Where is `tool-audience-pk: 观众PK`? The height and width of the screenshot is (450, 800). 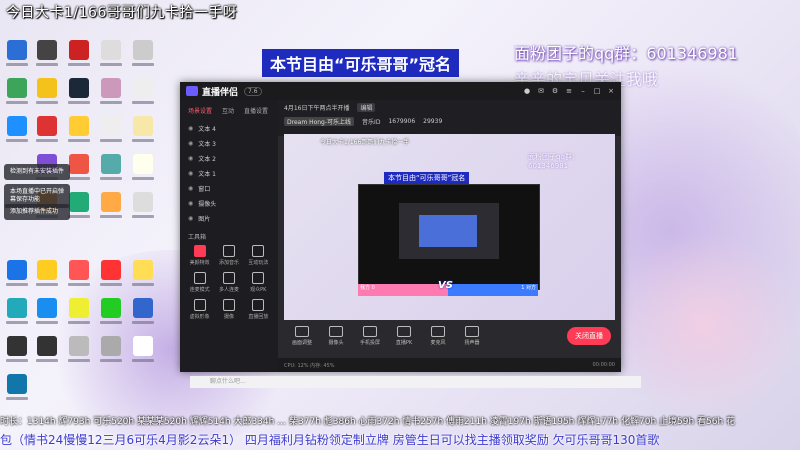 tool-audience-pk: 观众PK is located at coordinates (258, 282).